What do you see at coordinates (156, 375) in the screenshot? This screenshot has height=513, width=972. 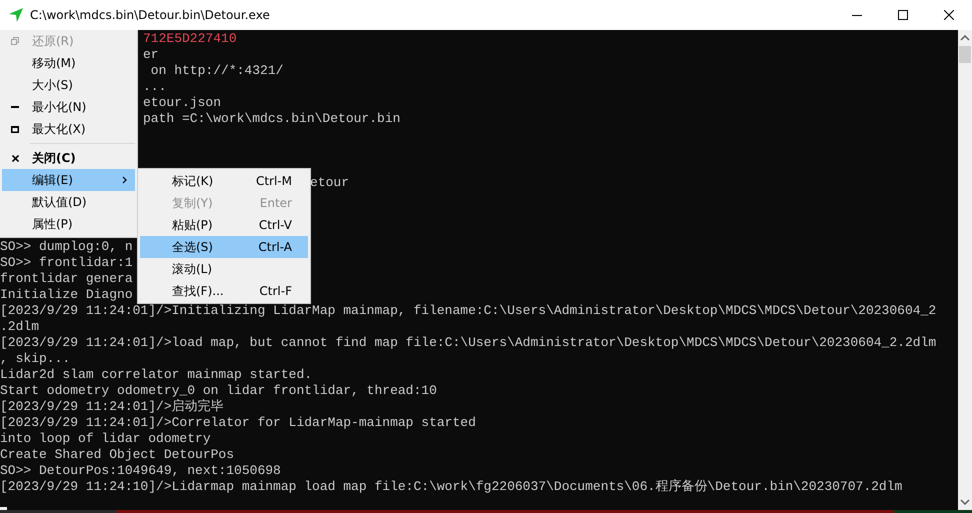 I see `console-line: Lidar2d slam correlator mainmap started.` at bounding box center [156, 375].